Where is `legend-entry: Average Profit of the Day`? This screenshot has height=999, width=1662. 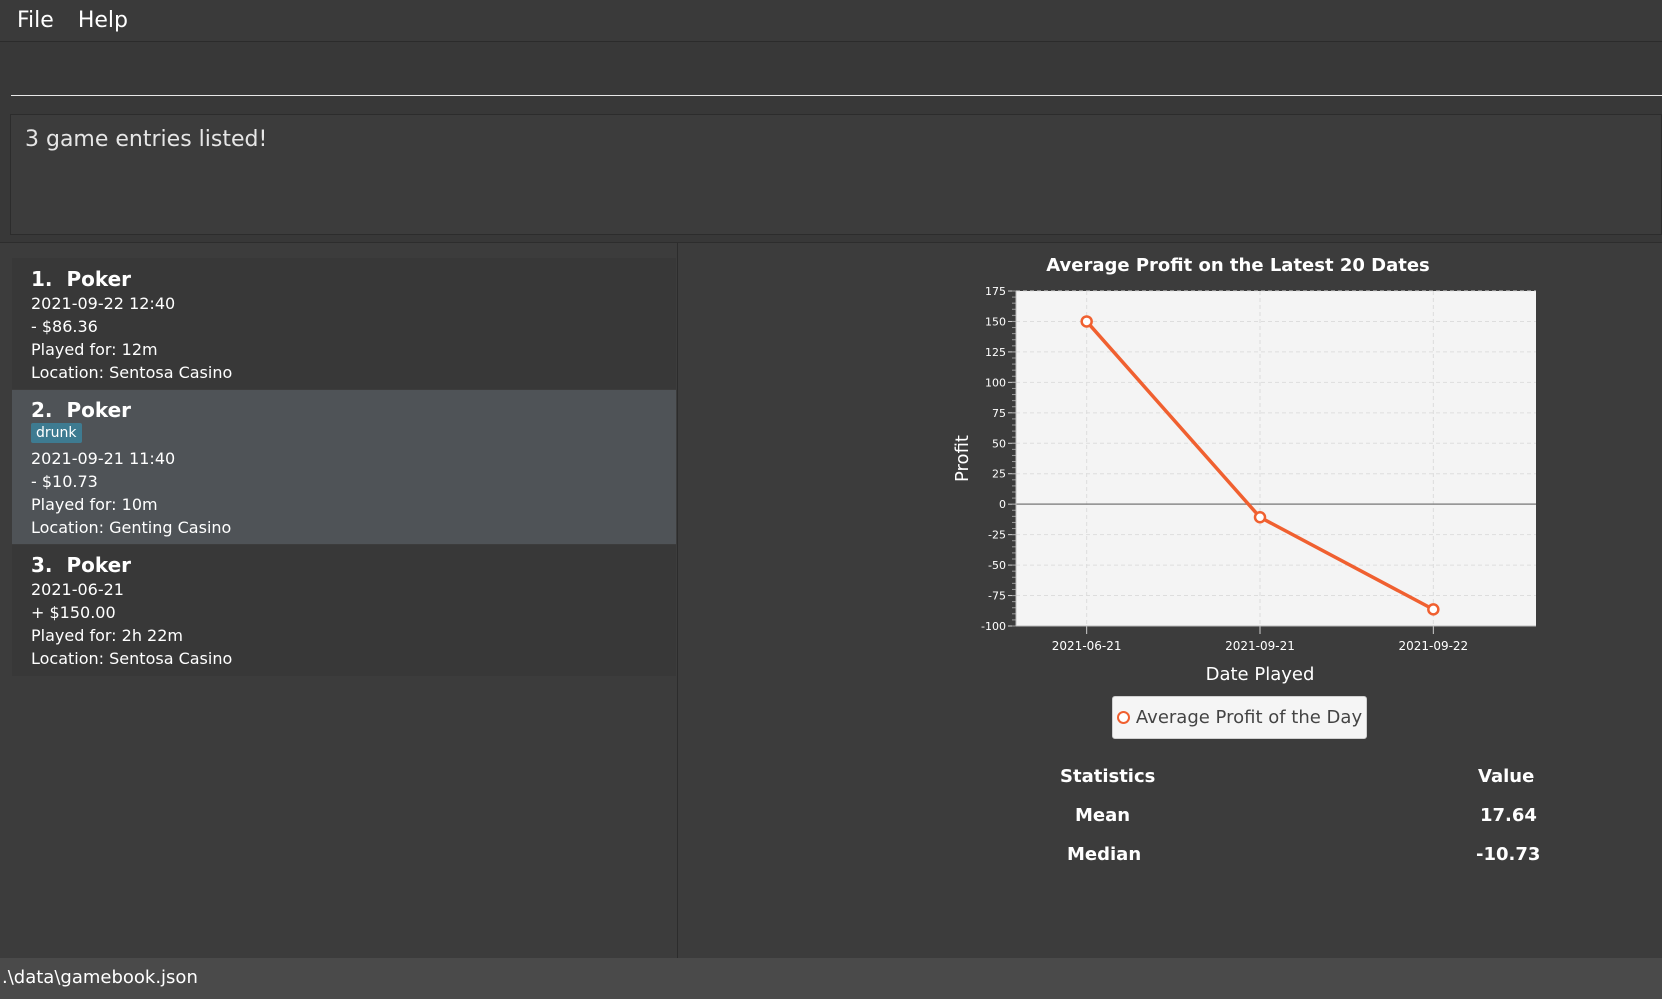 legend-entry: Average Profit of the Day is located at coordinates (1249, 717).